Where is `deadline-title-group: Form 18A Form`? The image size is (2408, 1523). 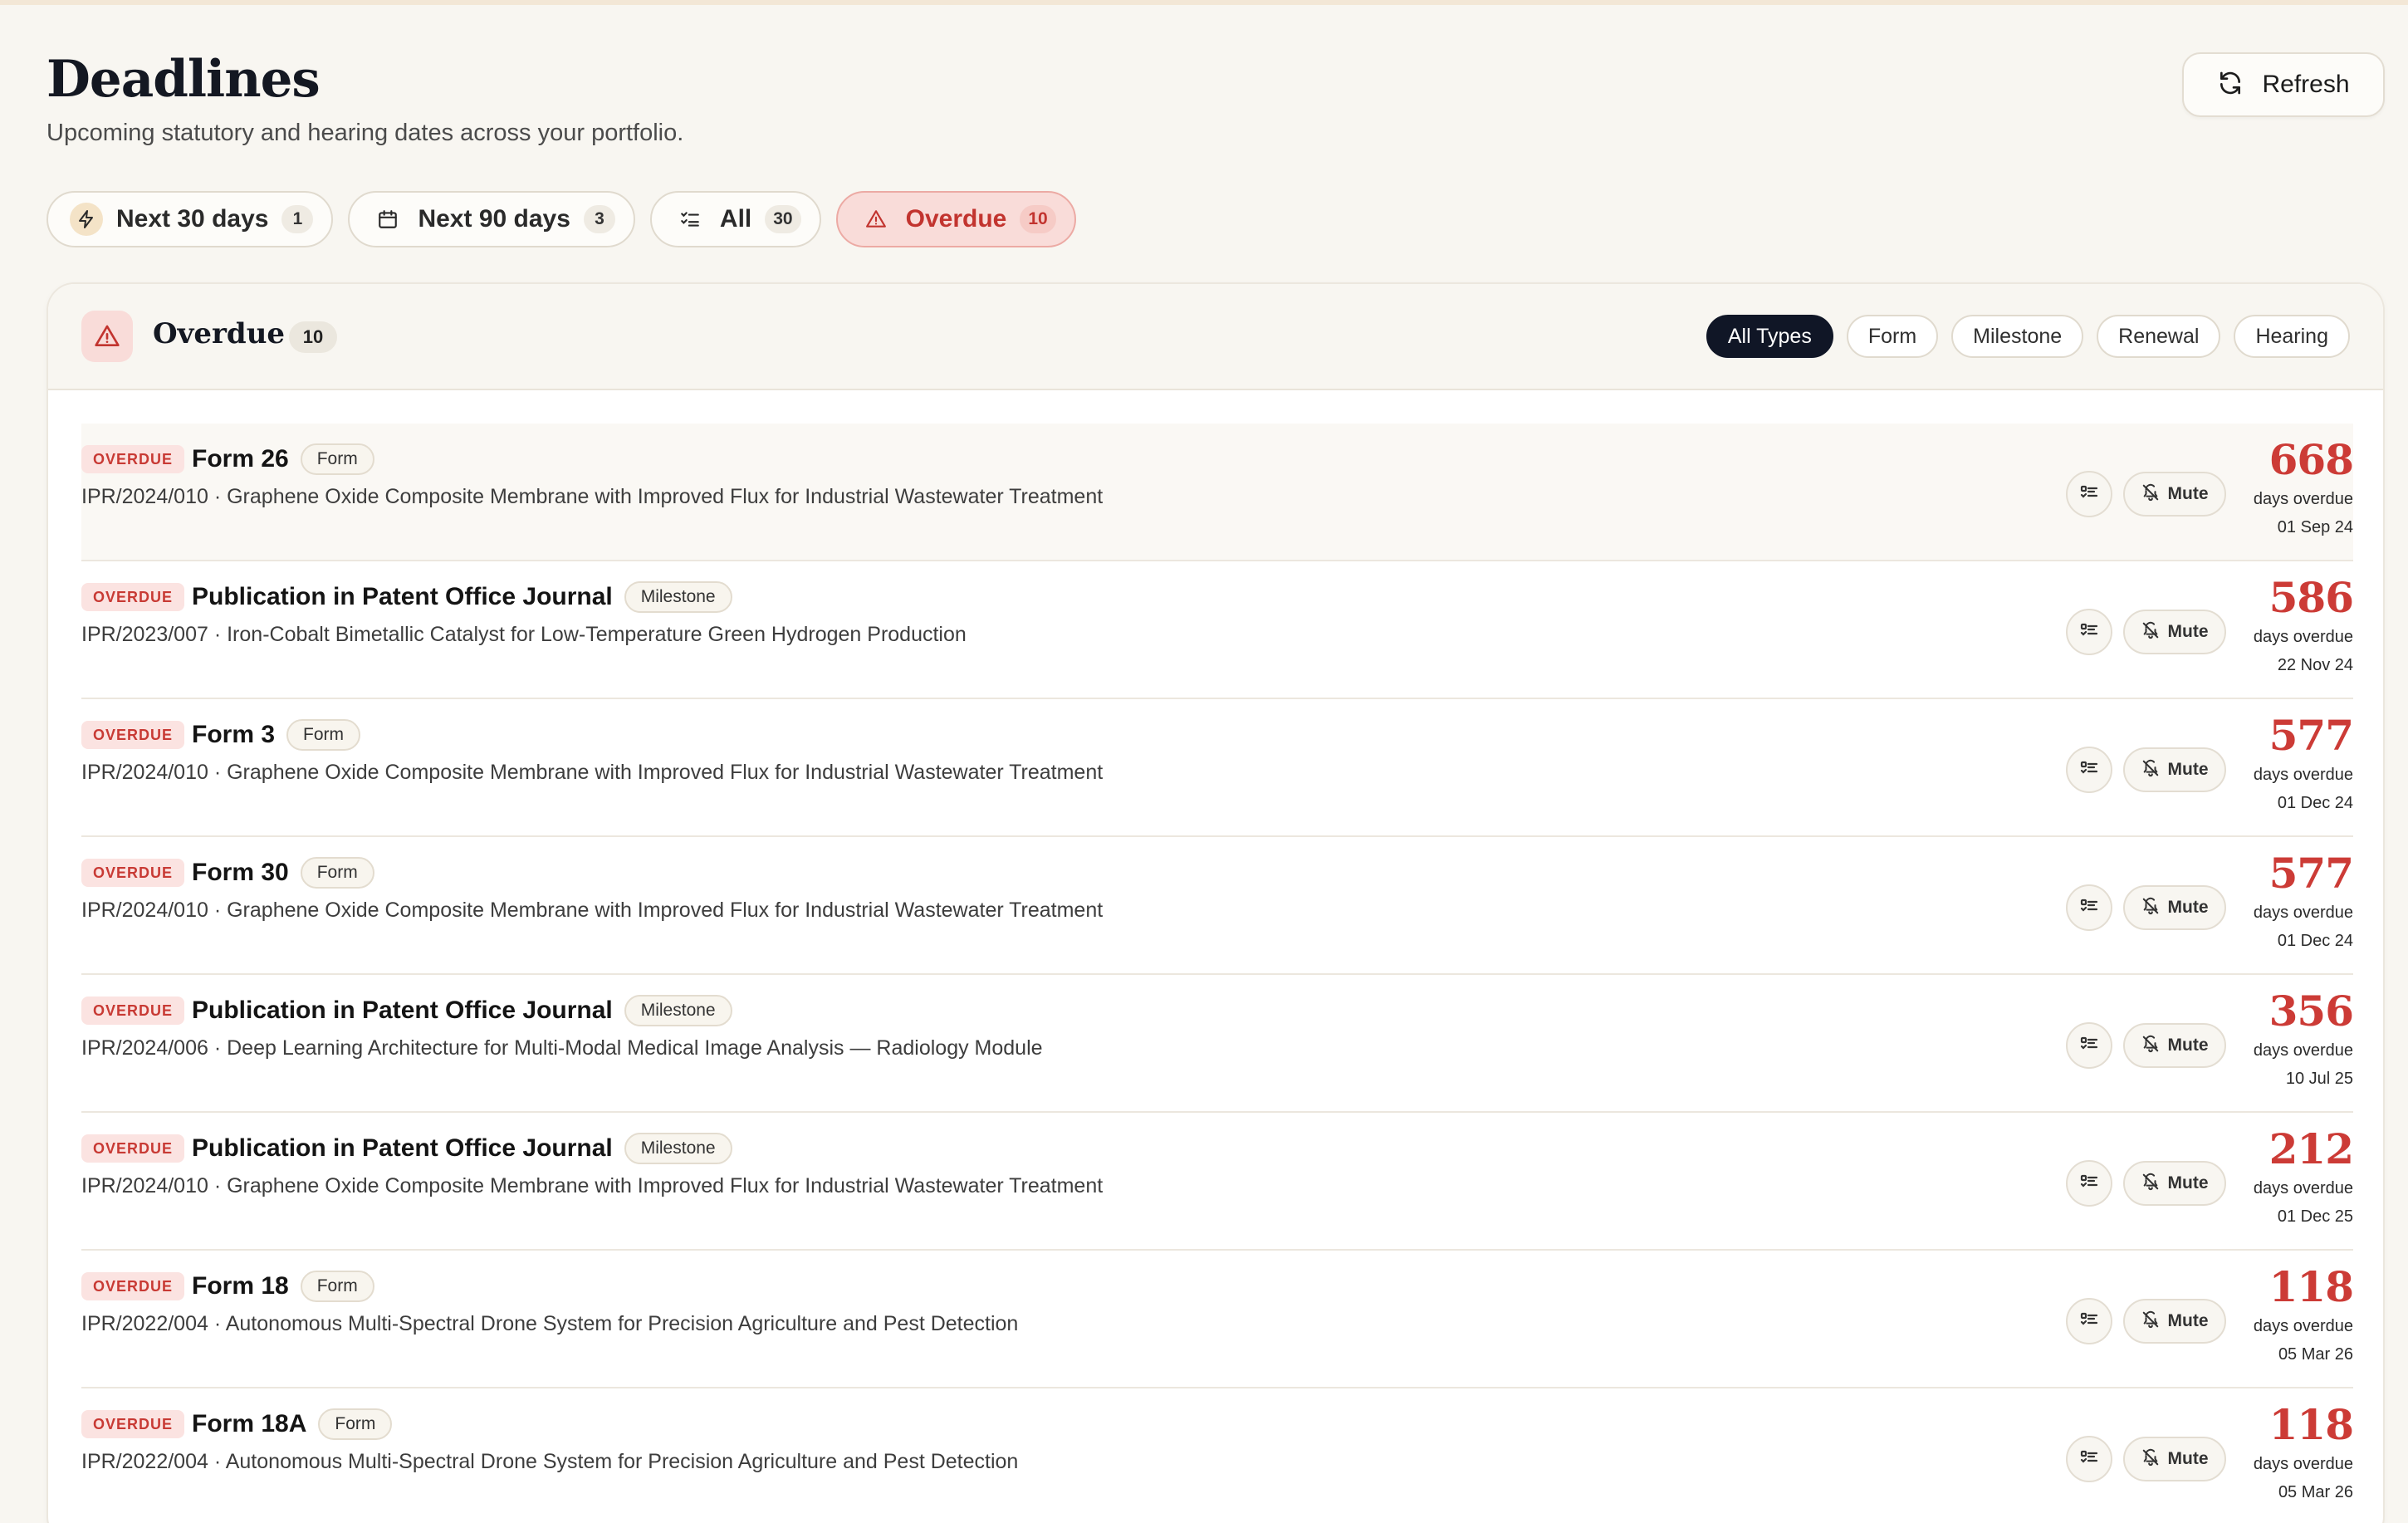 deadline-title-group: Form 18A Form is located at coordinates (292, 1424).